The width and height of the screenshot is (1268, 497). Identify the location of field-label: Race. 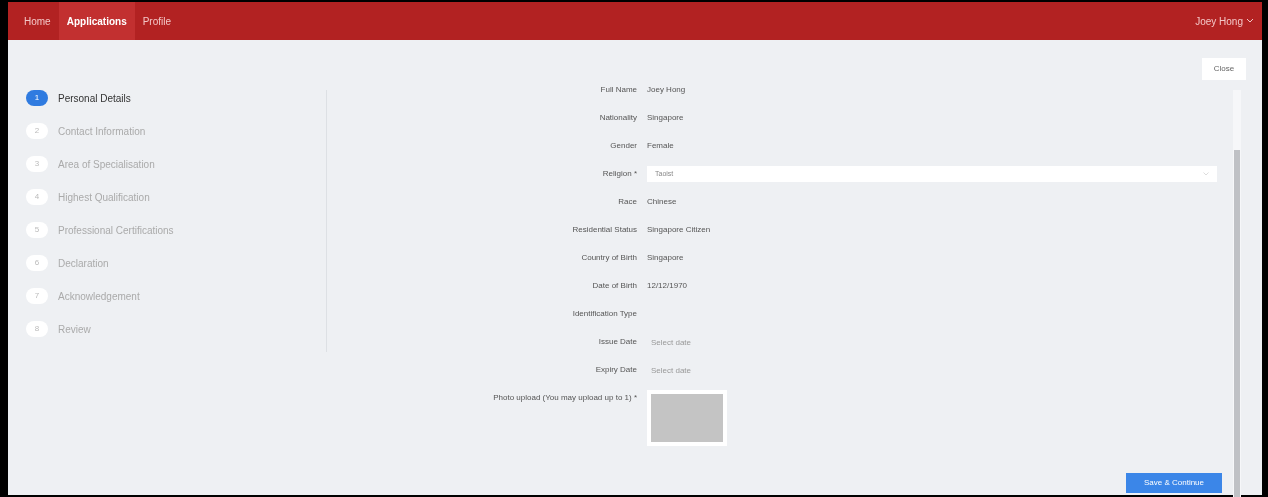
(627, 202).